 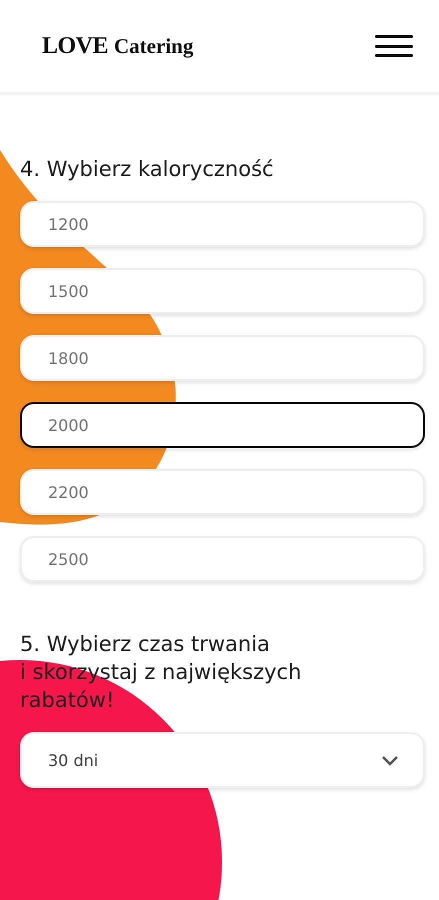 What do you see at coordinates (222, 358) in the screenshot?
I see `calorie-option: 1800` at bounding box center [222, 358].